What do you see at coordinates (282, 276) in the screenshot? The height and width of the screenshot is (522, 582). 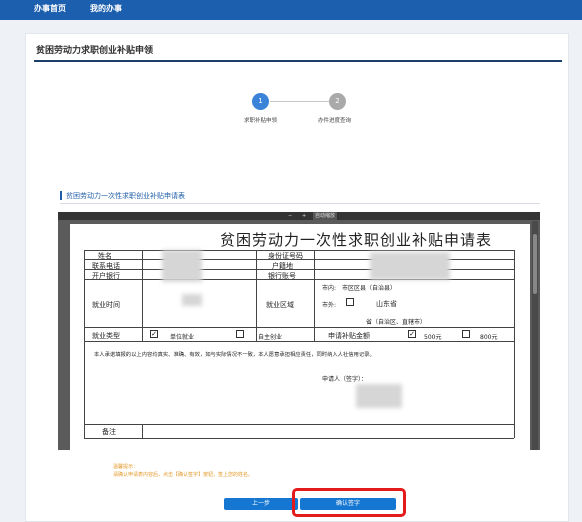 I see `label-account: 银行账号` at bounding box center [282, 276].